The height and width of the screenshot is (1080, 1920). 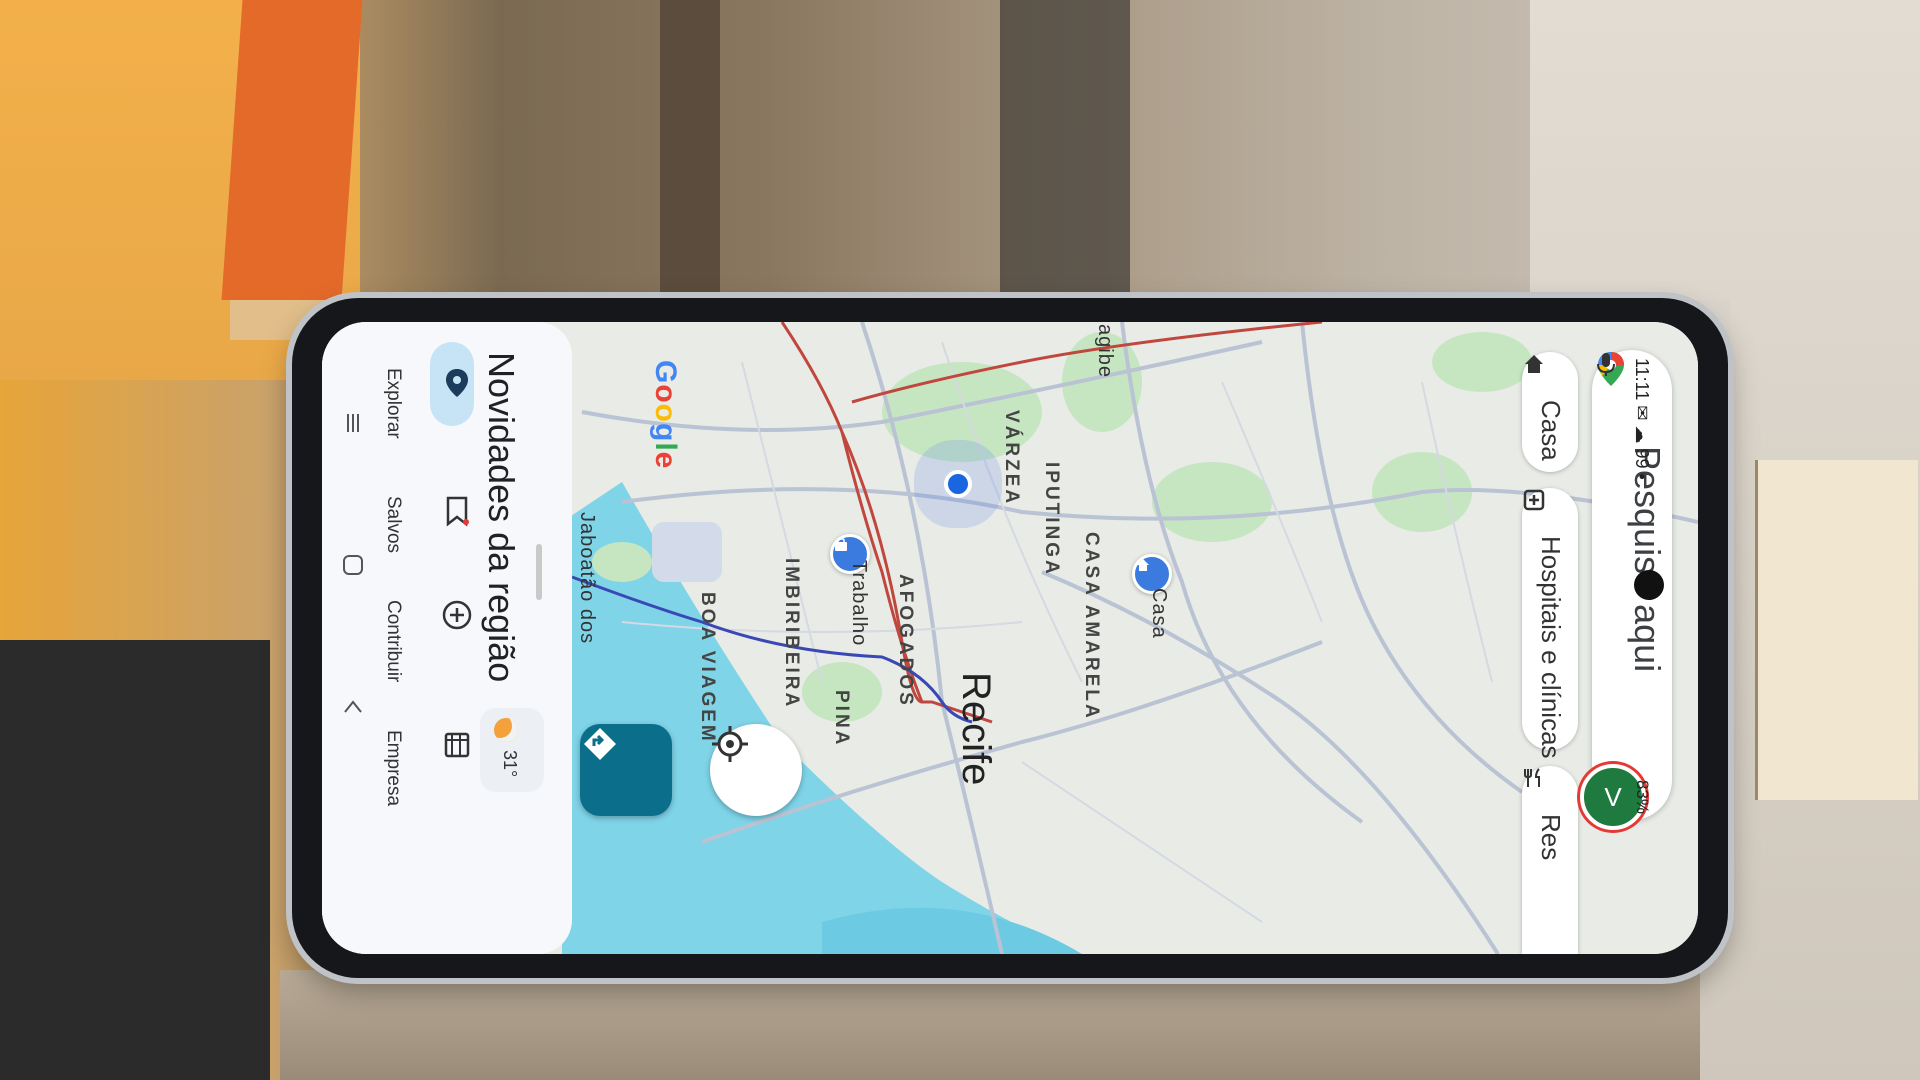 I want to click on directions-button, so click(x=626, y=770).